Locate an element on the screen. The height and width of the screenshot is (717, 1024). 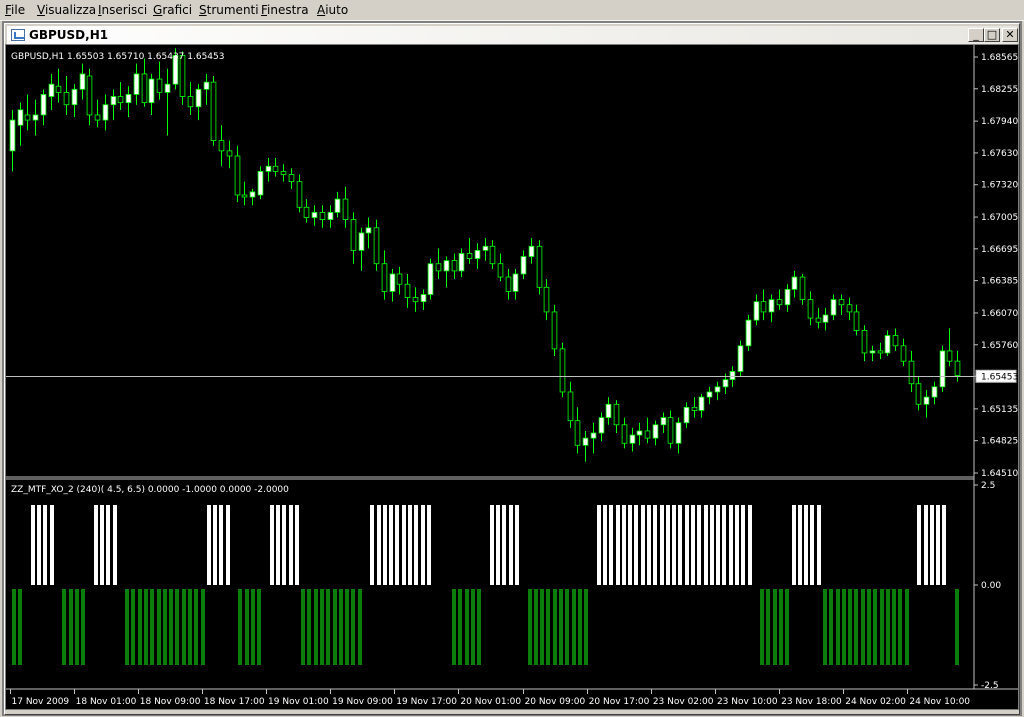
time-tick-label: 20 Nov 09:00 is located at coordinates (555, 702).